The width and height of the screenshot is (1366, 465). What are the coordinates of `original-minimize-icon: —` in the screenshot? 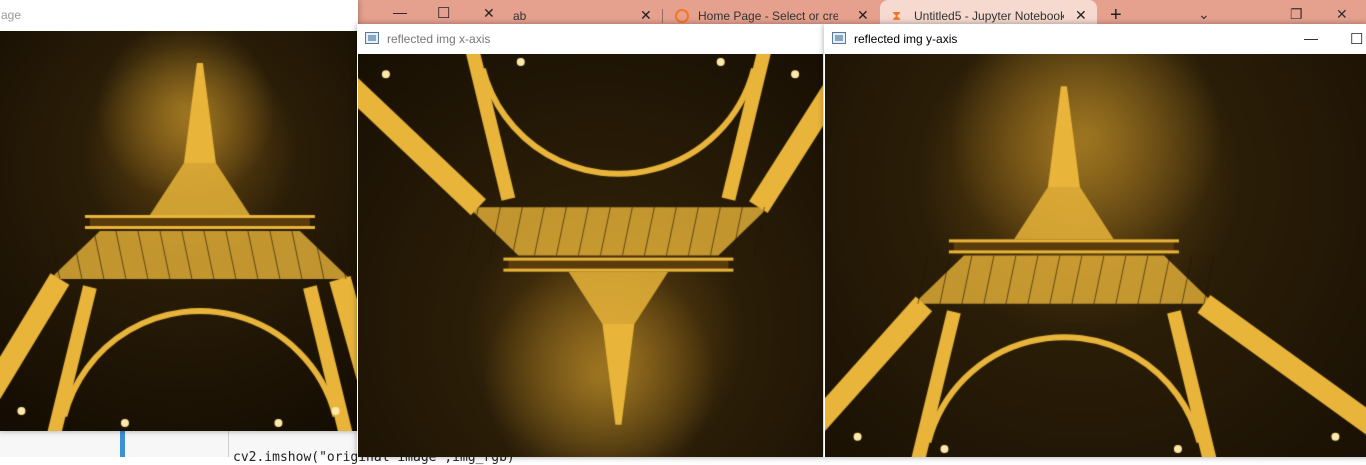 It's located at (400, 12).